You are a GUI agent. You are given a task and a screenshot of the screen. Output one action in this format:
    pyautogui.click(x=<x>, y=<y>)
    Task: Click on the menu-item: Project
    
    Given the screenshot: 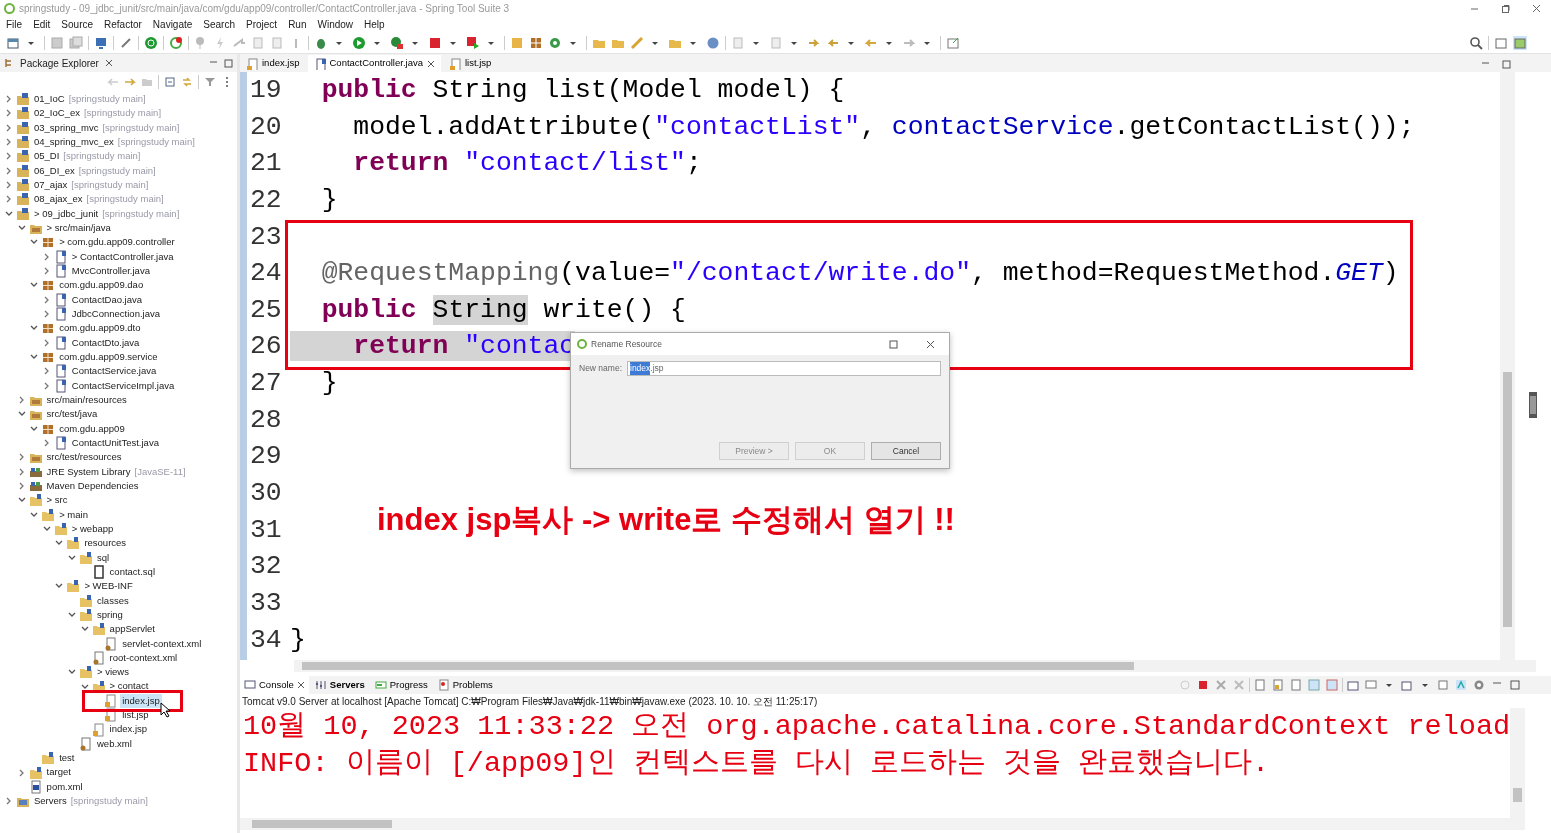 What is the action you would take?
    pyautogui.click(x=262, y=24)
    